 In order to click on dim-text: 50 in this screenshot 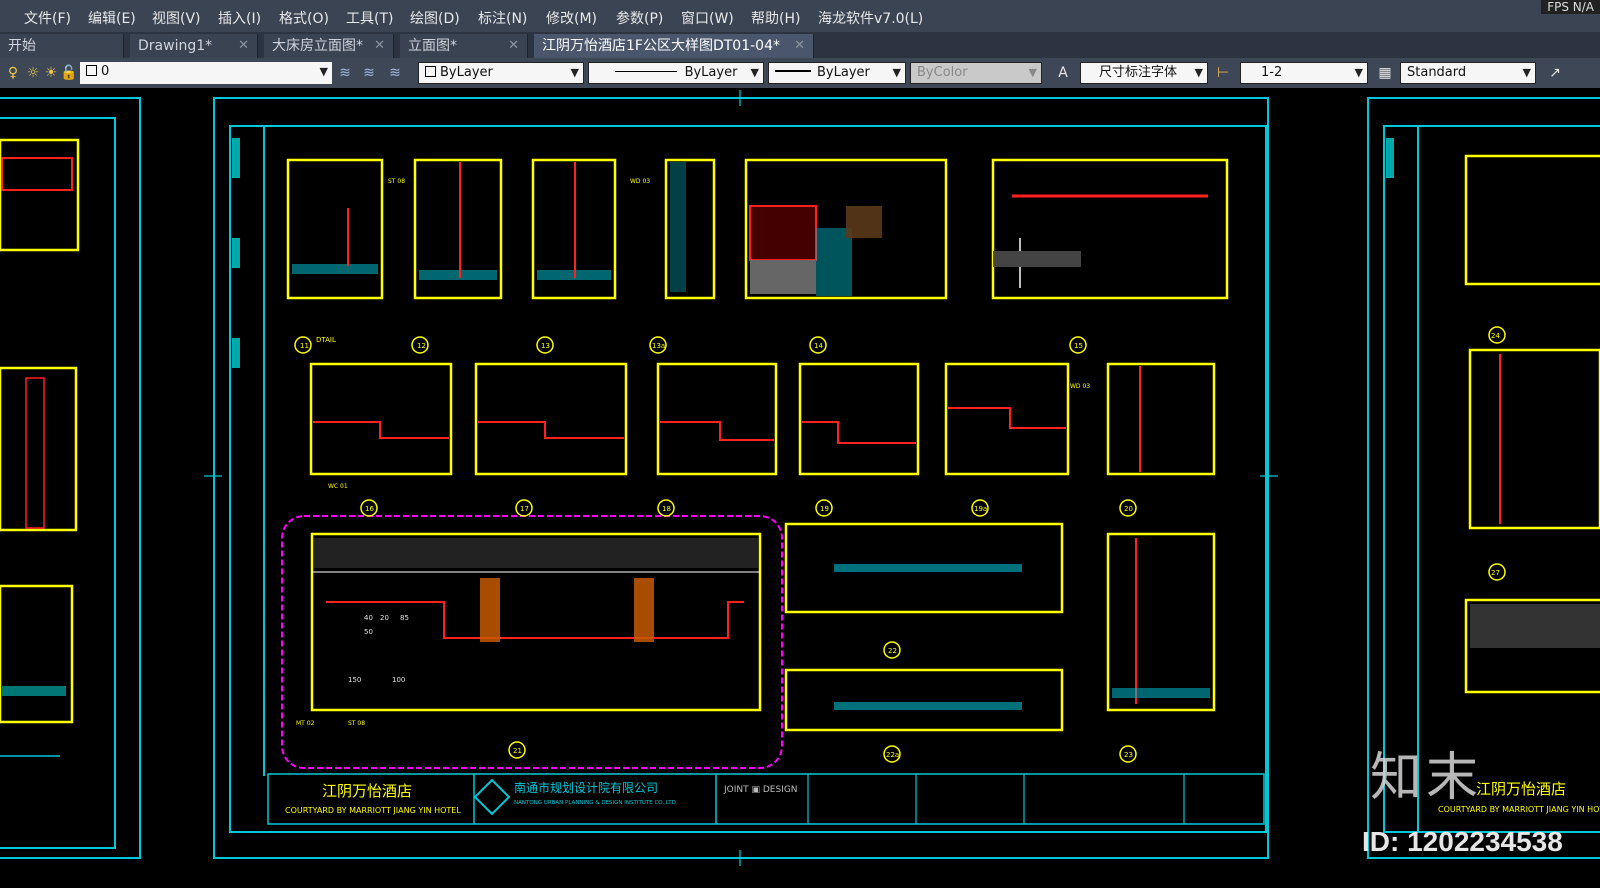, I will do `click(368, 632)`.